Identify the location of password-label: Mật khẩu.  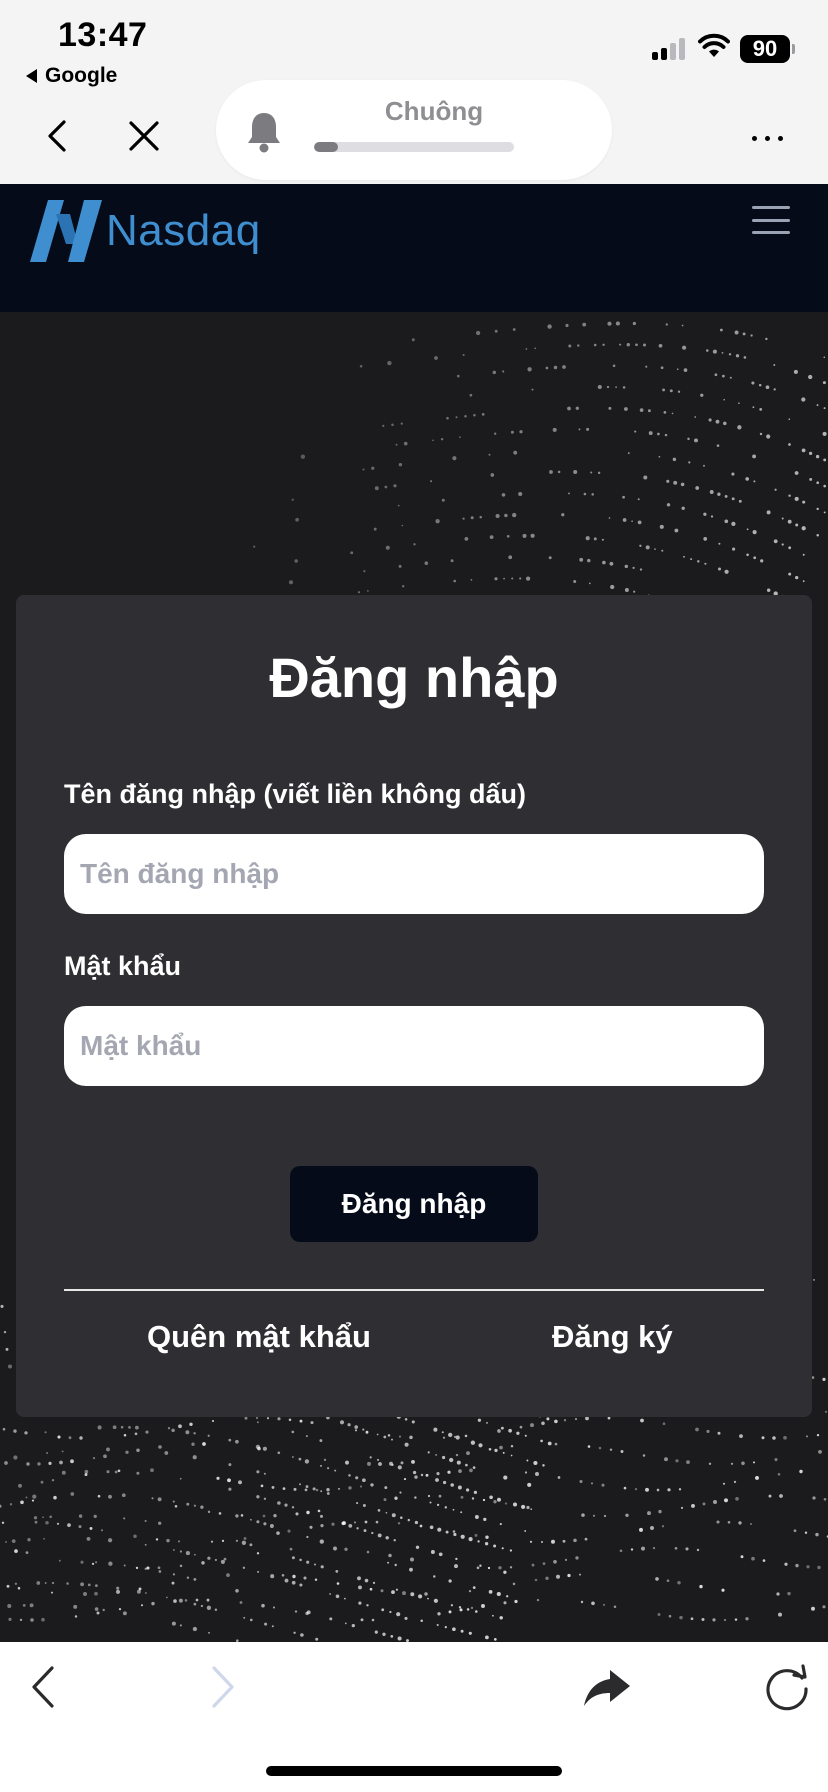
(123, 966).